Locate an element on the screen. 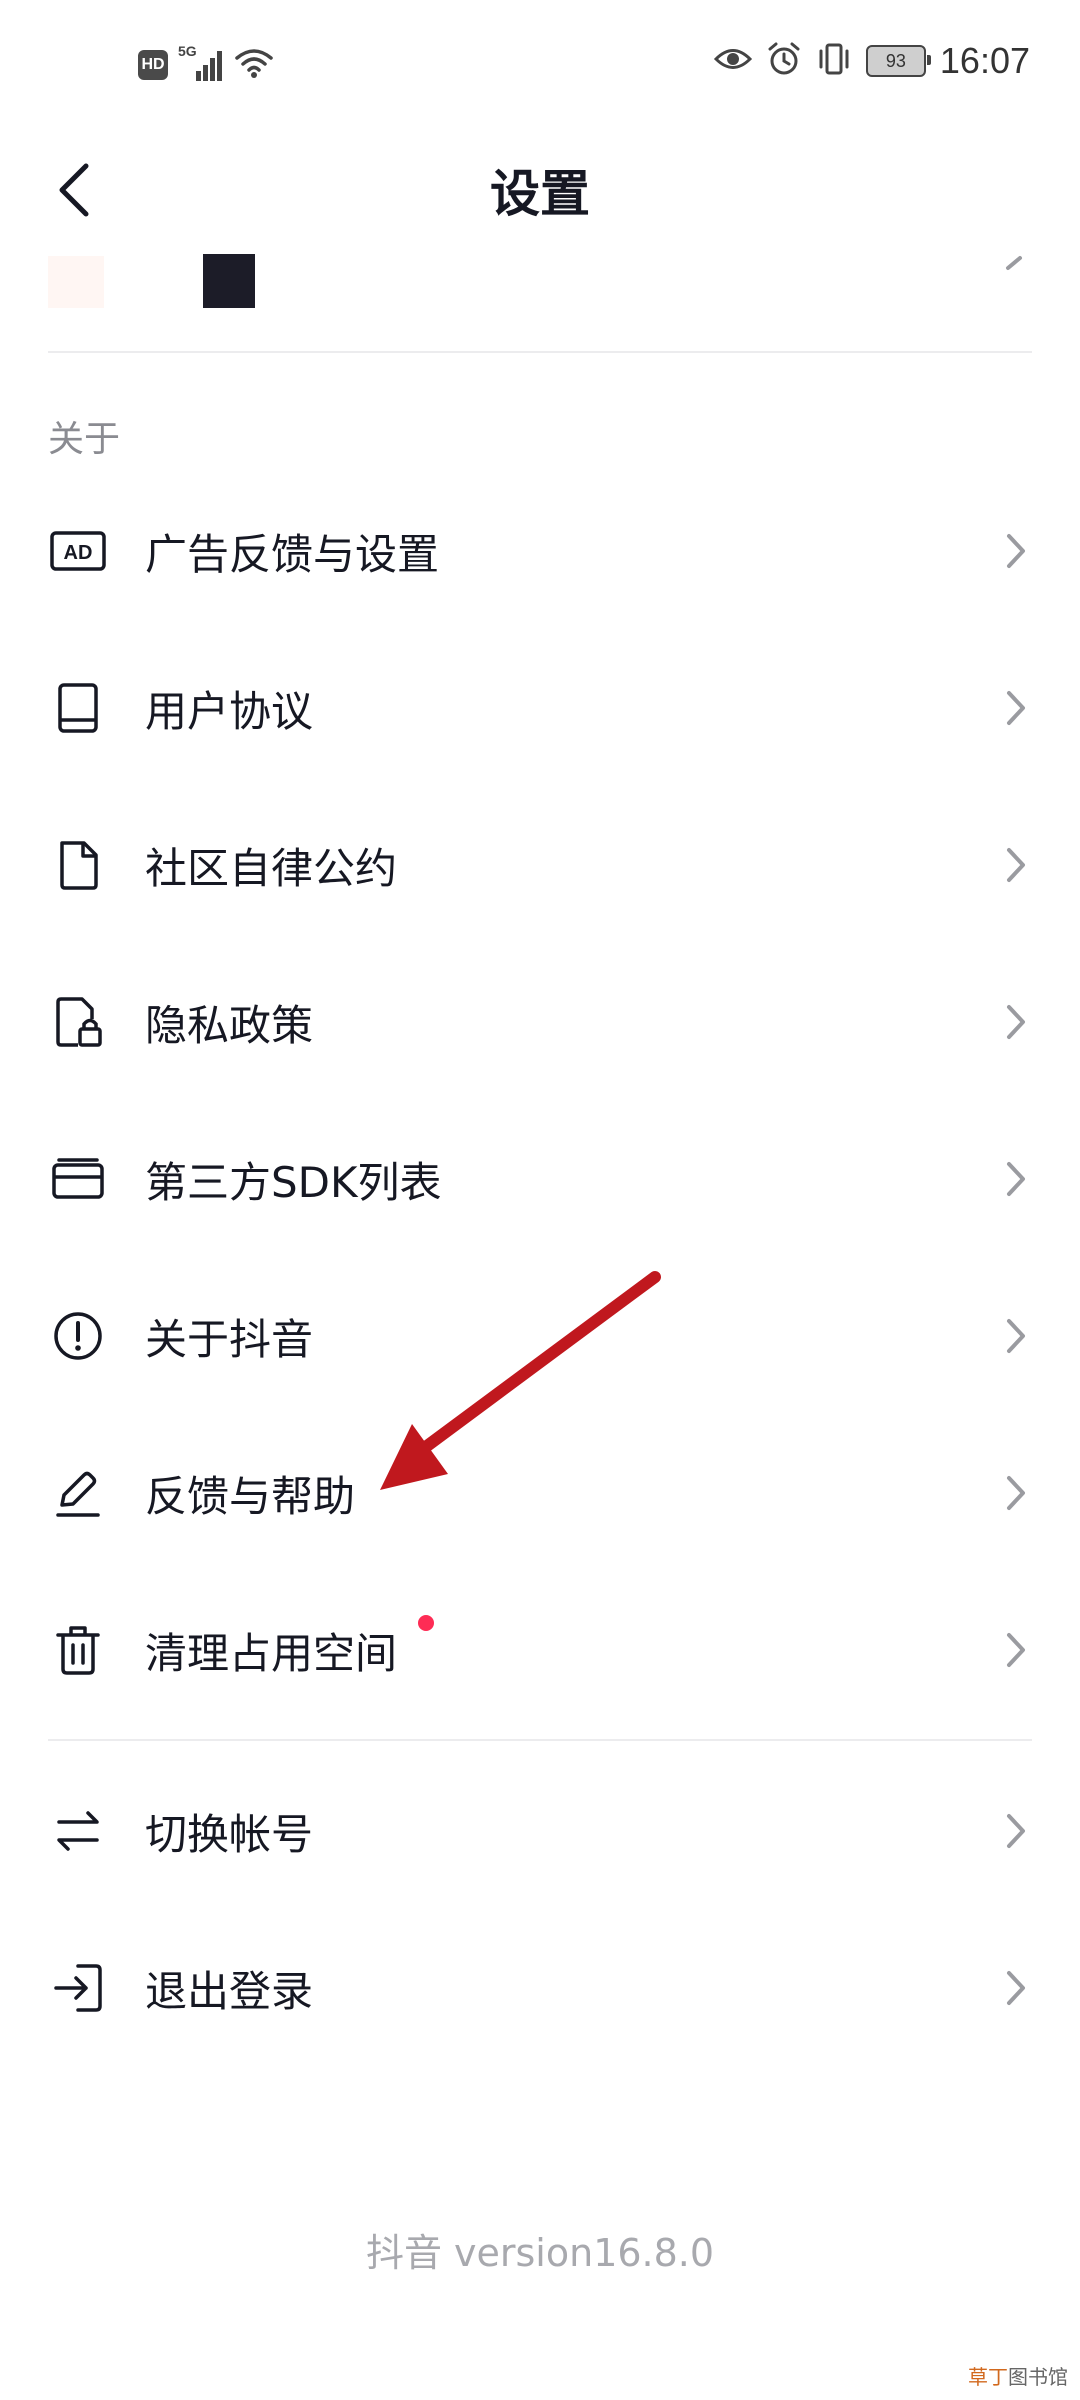 This screenshot has height=2400, width=1080. privacy-lock-icon is located at coordinates (78, 1022).